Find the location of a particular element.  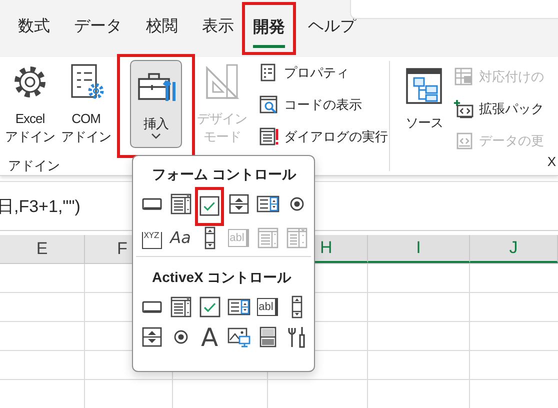

code-window-icon is located at coordinates (269, 105).